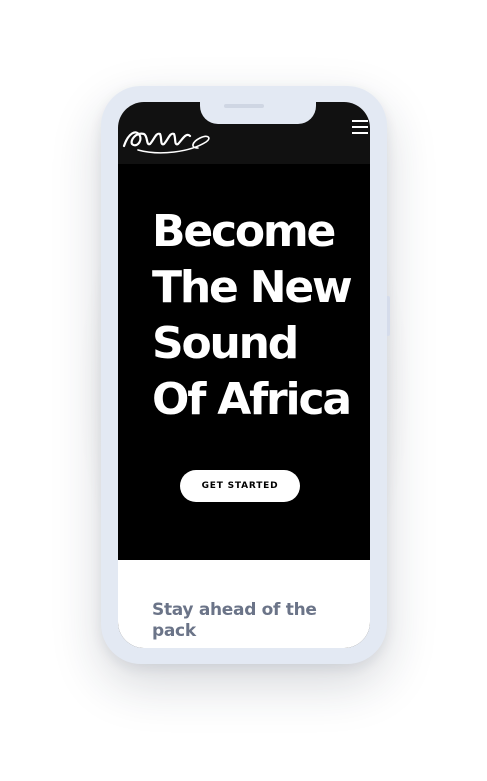 The height and width of the screenshot is (781, 487). What do you see at coordinates (234, 620) in the screenshot?
I see `section-title: Stay ahead of the pack` at bounding box center [234, 620].